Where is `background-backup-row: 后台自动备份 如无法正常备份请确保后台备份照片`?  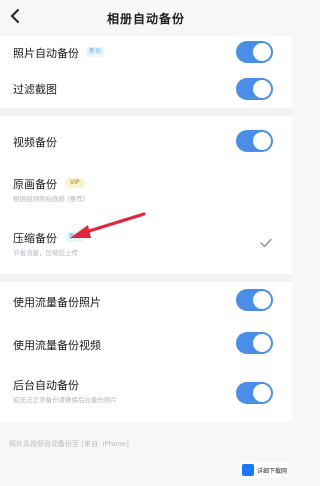 background-backup-row: 后台自动备份 如无法正常备份请确保后台备份照片 is located at coordinates (146, 396).